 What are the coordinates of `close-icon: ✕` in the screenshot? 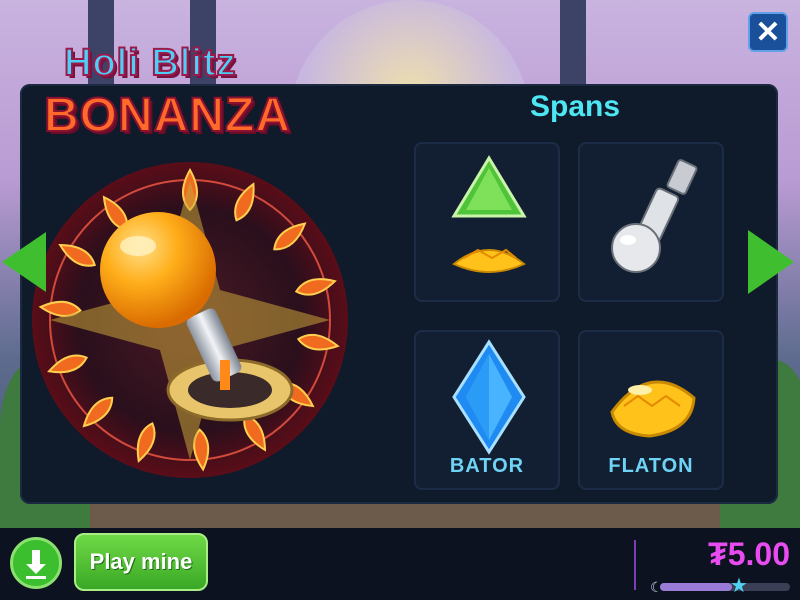 It's located at (768, 32).